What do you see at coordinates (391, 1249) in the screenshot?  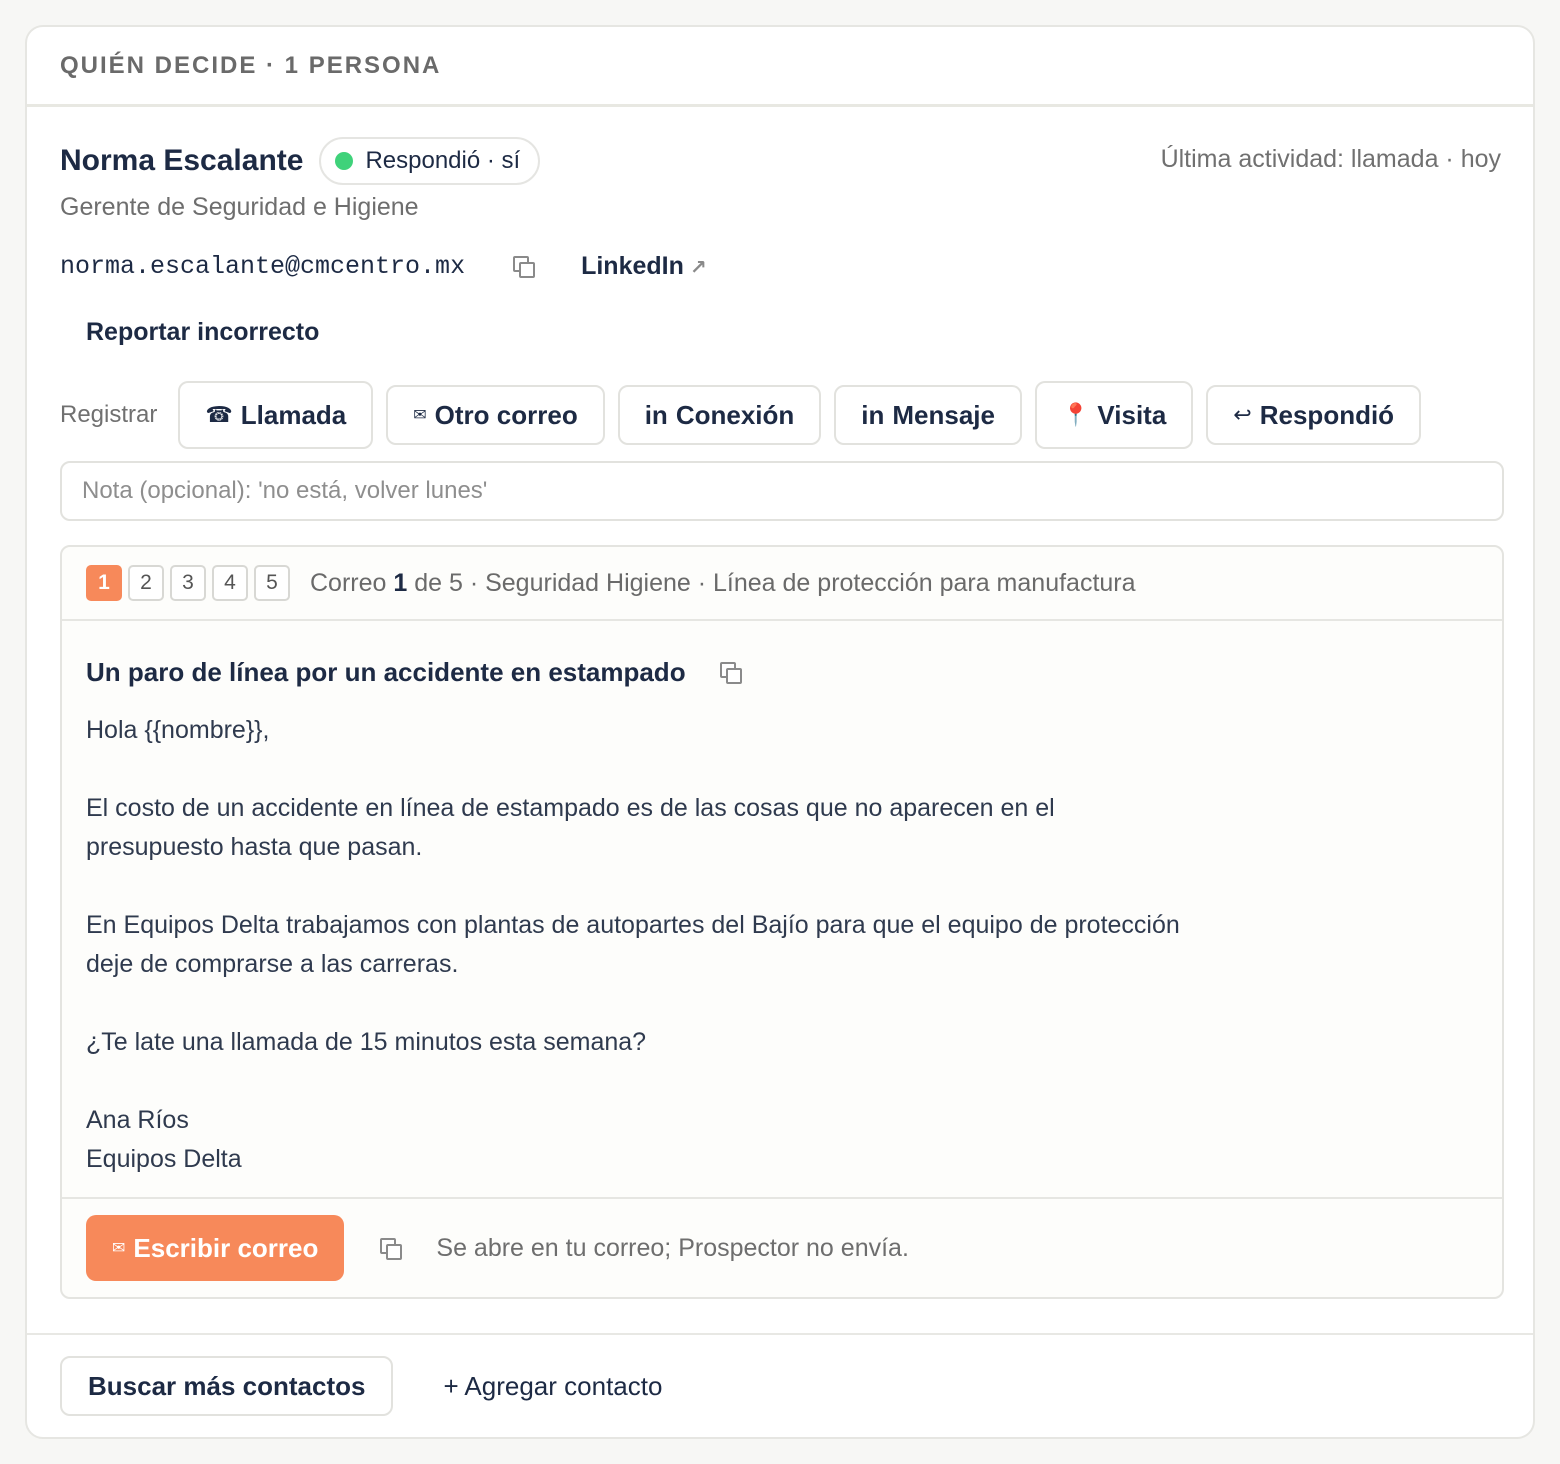 I see `copy-email-body-icon` at bounding box center [391, 1249].